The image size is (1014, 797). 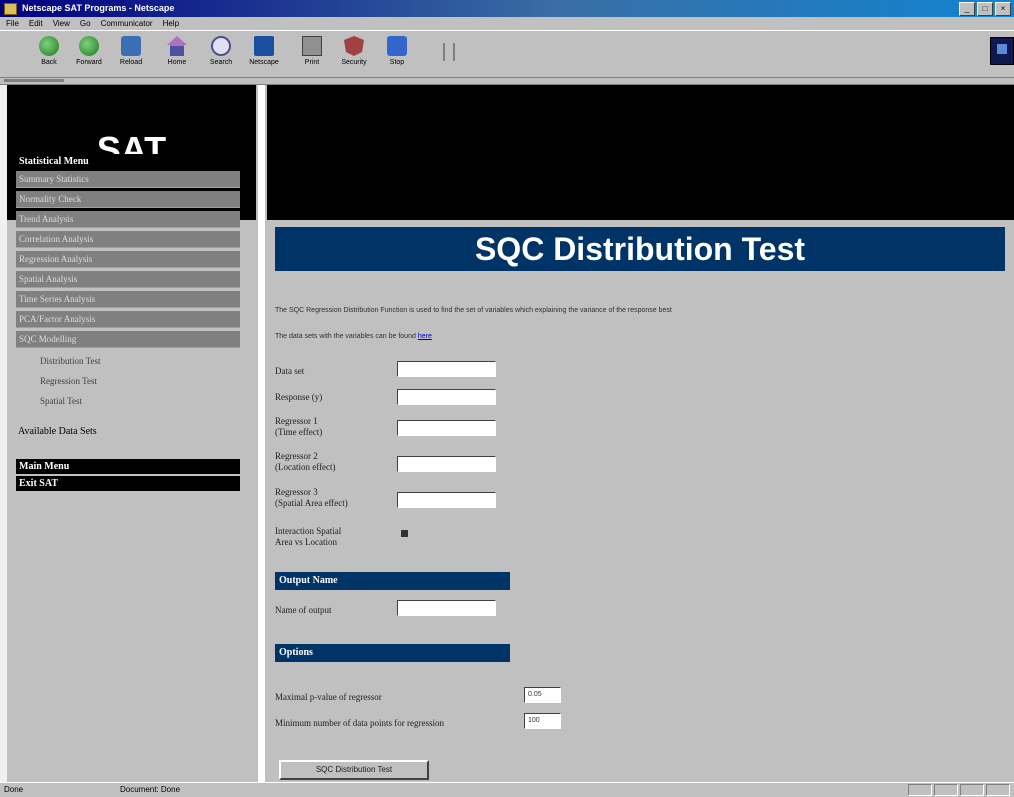 I want to click on menu-edit: Edit, so click(x=36, y=23).